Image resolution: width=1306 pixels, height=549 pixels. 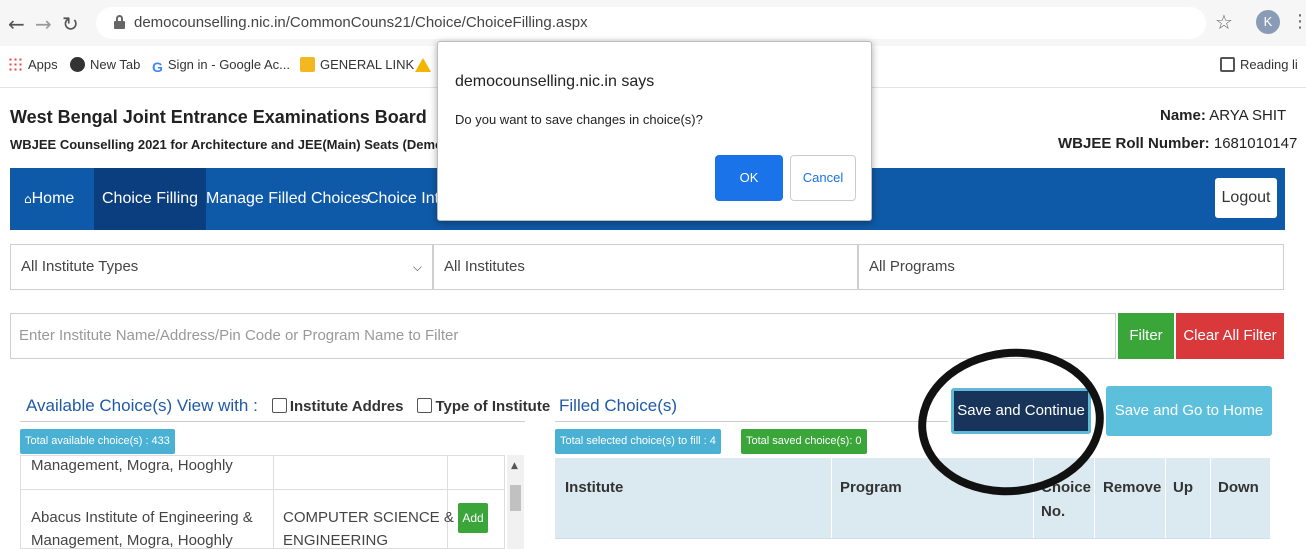 I want to click on lock-icon, so click(x=119, y=22).